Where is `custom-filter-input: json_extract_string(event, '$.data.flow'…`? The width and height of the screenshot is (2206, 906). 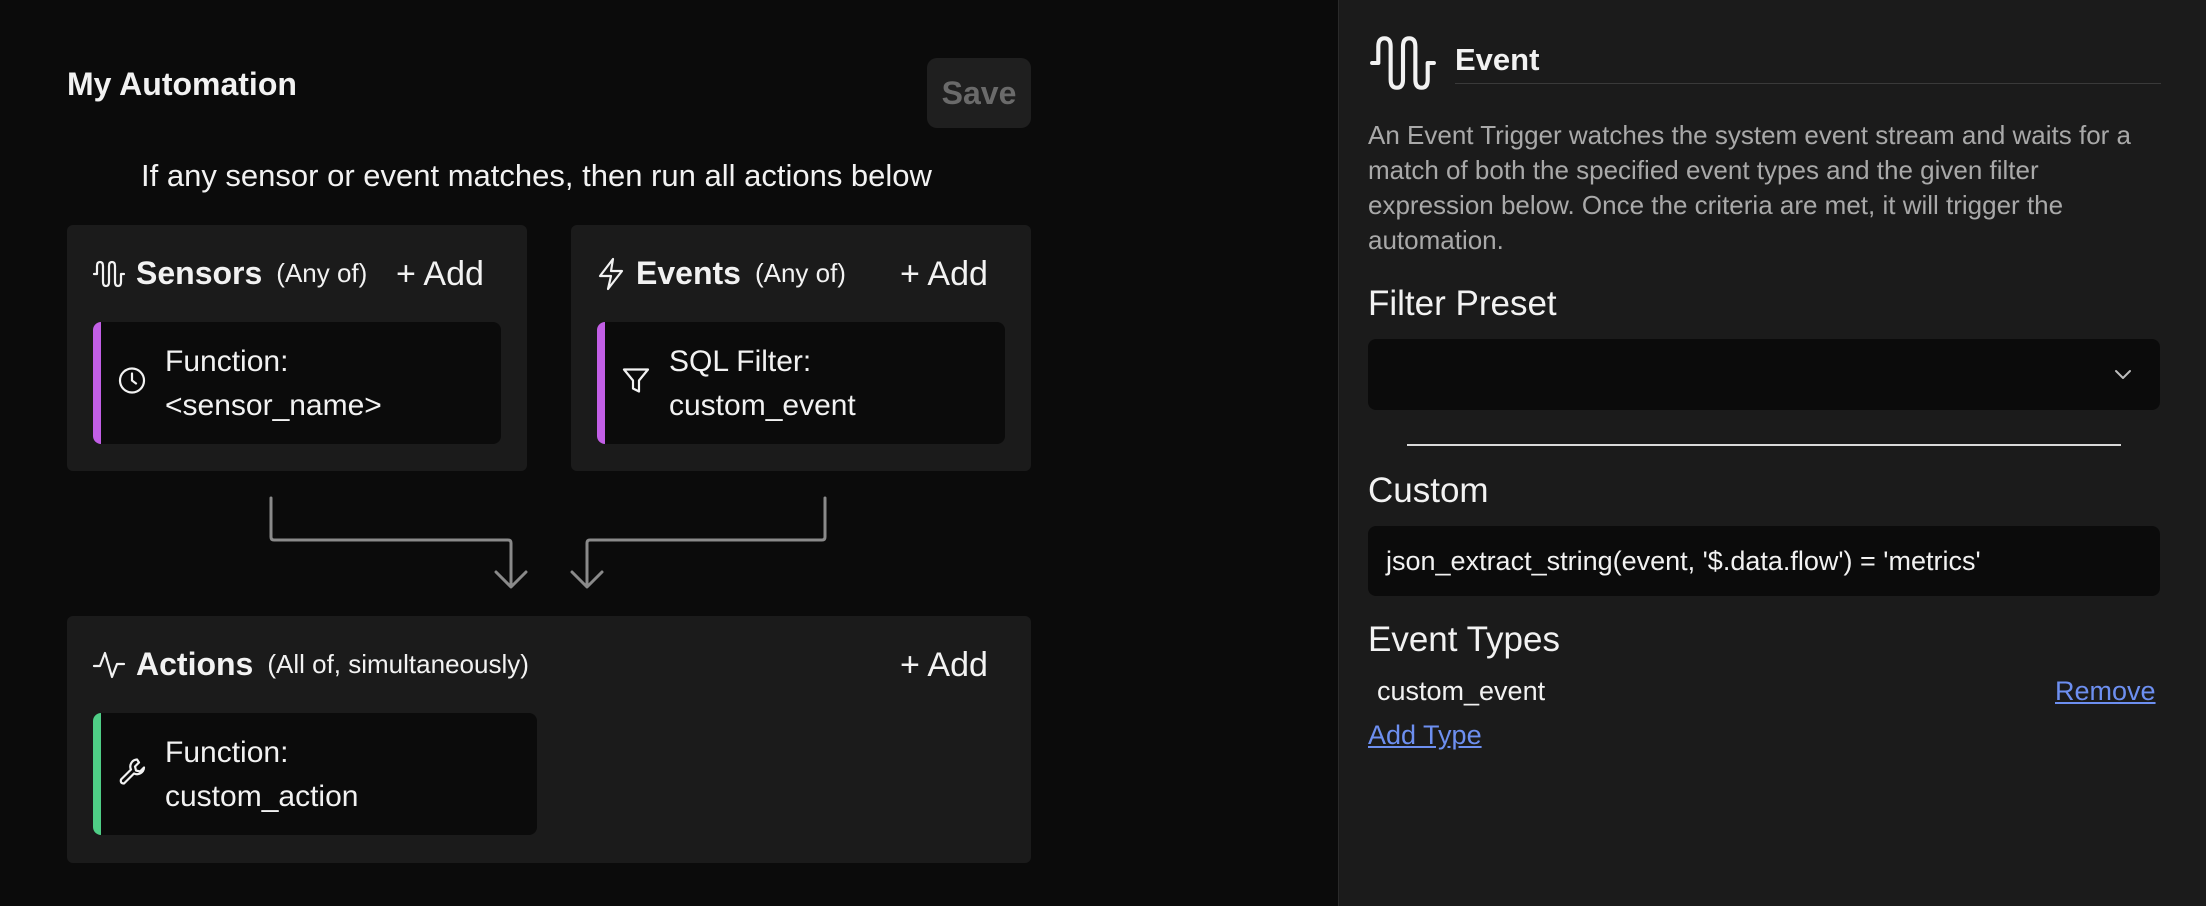
custom-filter-input: json_extract_string(event, '$.data.flow'… is located at coordinates (1764, 561).